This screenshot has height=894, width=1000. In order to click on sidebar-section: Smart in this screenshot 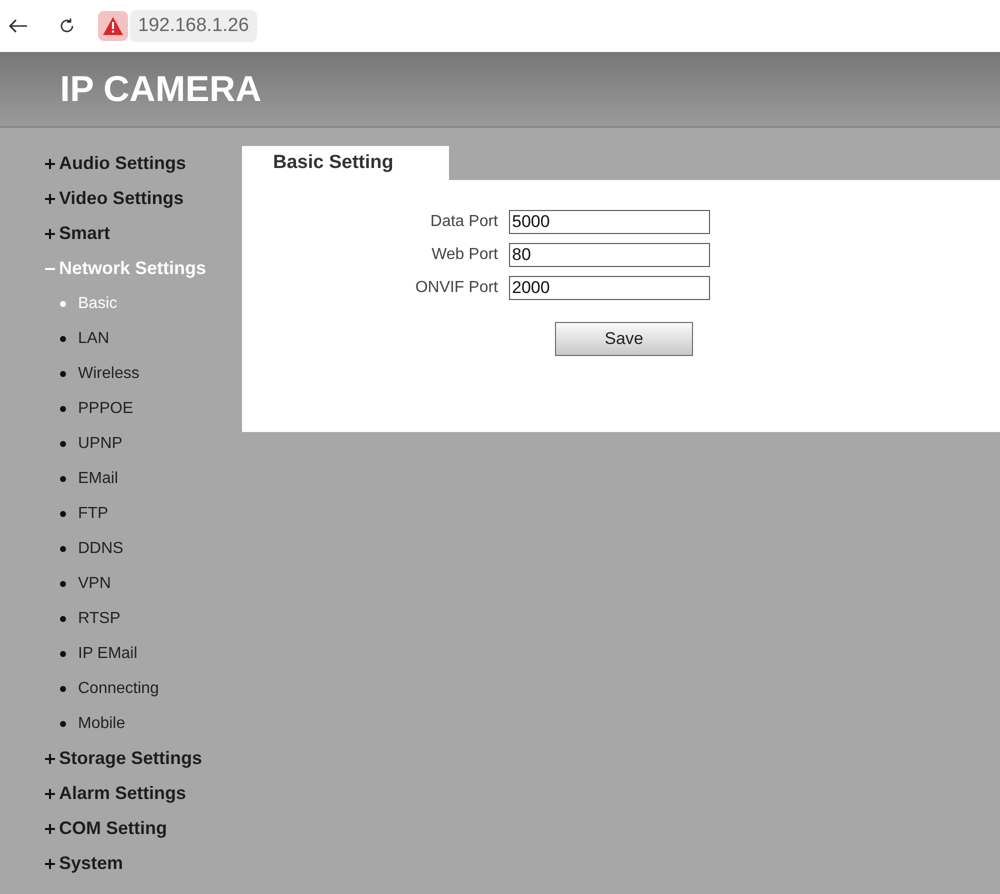, I will do `click(84, 233)`.